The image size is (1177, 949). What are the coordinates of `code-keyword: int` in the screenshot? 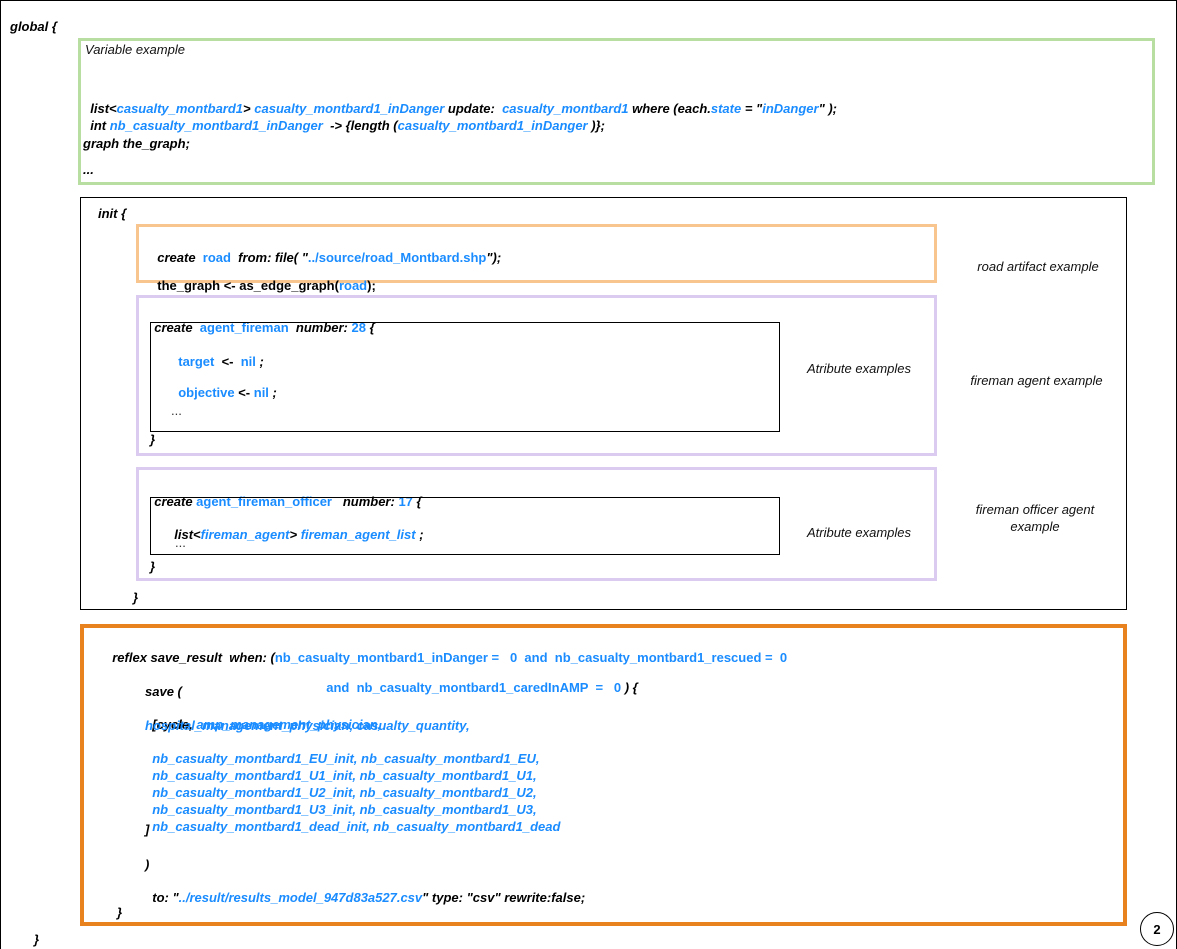 It's located at (100, 125).